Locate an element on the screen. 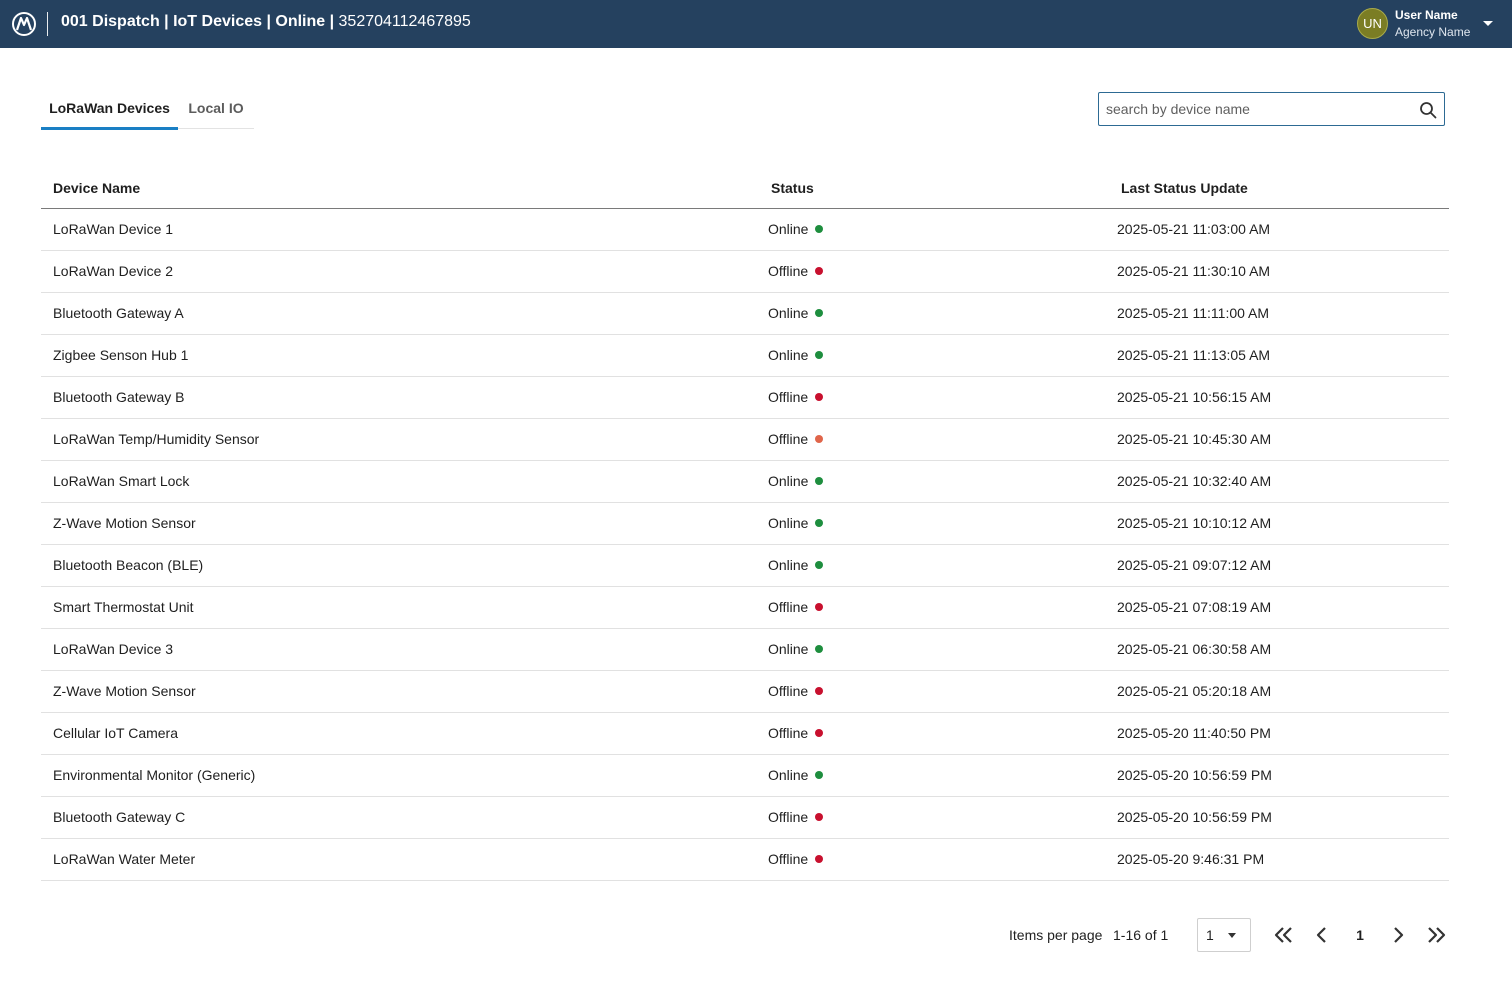 The height and width of the screenshot is (982, 1512). column-header-status: Status is located at coordinates (792, 188).